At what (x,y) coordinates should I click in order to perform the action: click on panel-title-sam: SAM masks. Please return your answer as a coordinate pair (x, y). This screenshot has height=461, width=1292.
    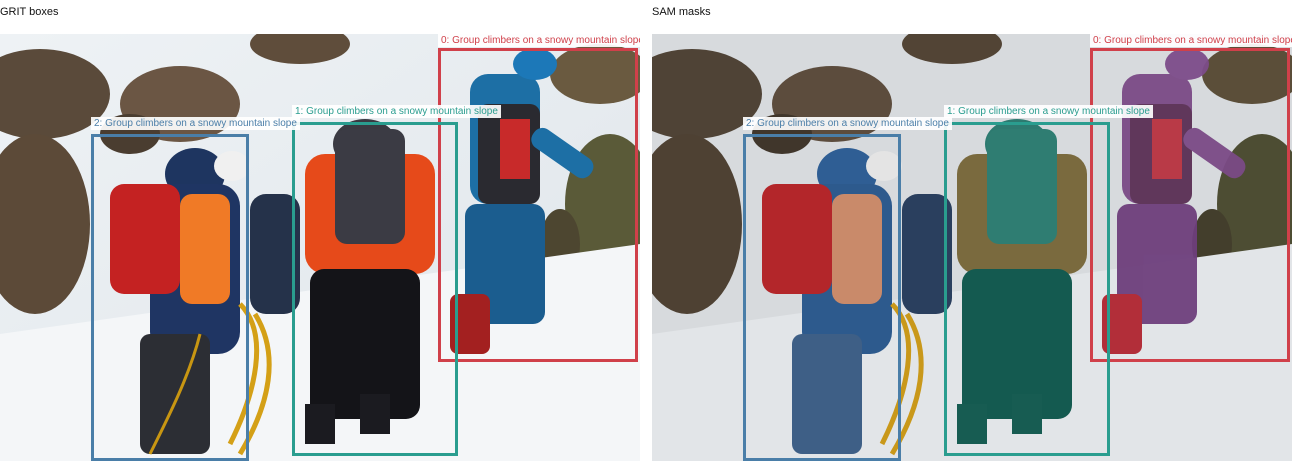
    Looking at the image, I should click on (681, 12).